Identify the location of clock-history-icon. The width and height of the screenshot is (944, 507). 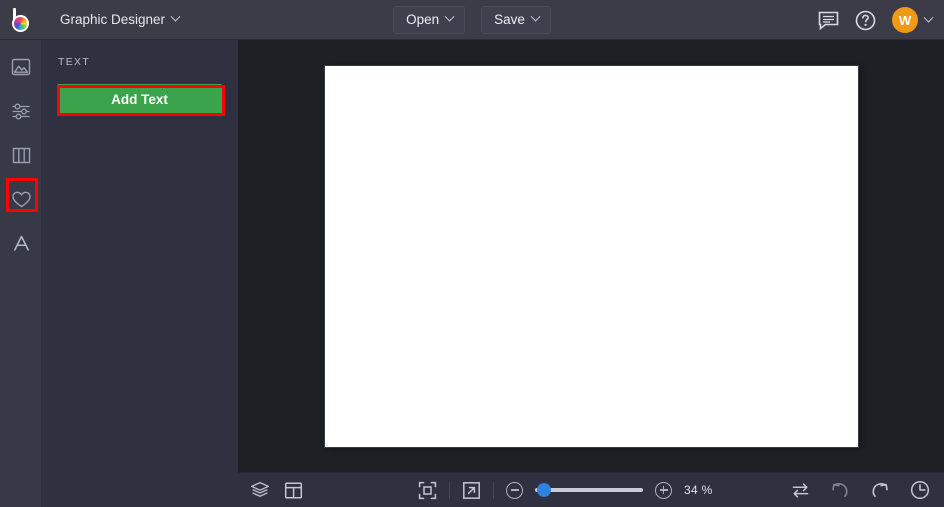
(920, 490).